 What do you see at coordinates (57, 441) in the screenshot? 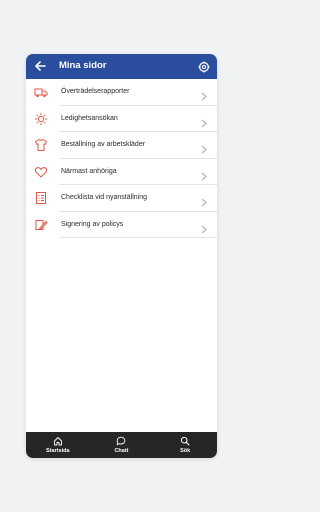
I see `home-icon` at bounding box center [57, 441].